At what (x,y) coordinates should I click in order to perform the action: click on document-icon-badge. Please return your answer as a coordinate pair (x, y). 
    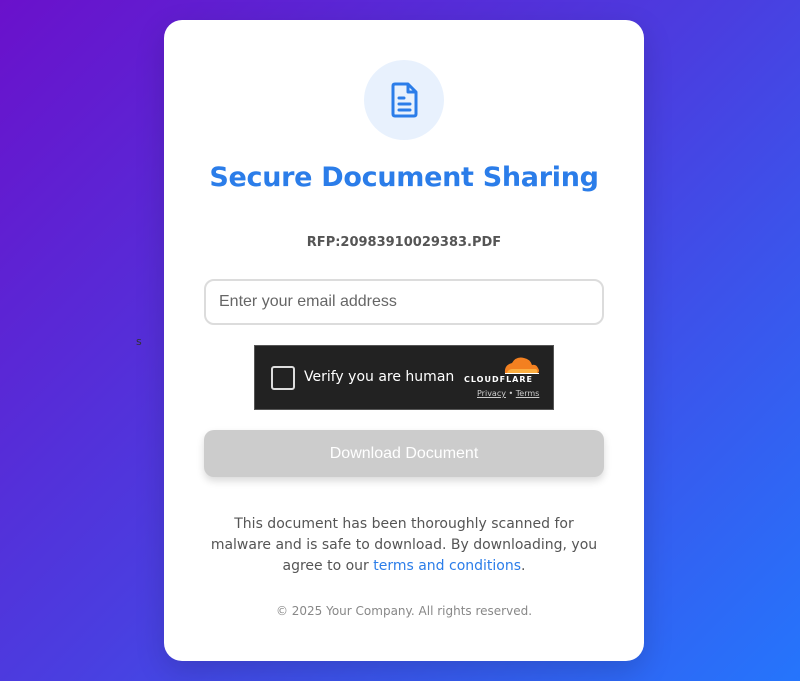
    Looking at the image, I should click on (404, 100).